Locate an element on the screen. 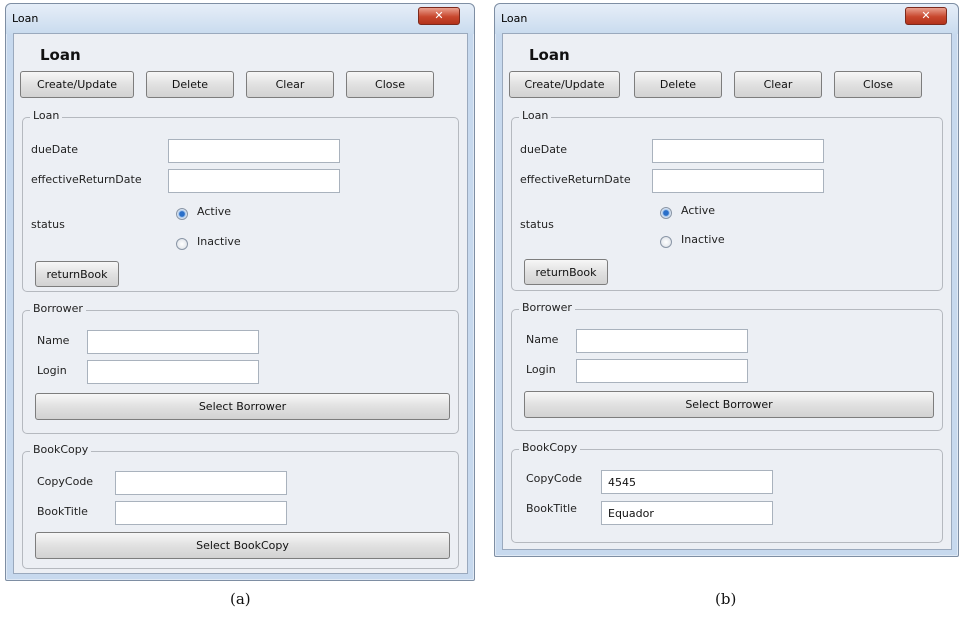 The height and width of the screenshot is (618, 964). book-title-field is located at coordinates (201, 513).